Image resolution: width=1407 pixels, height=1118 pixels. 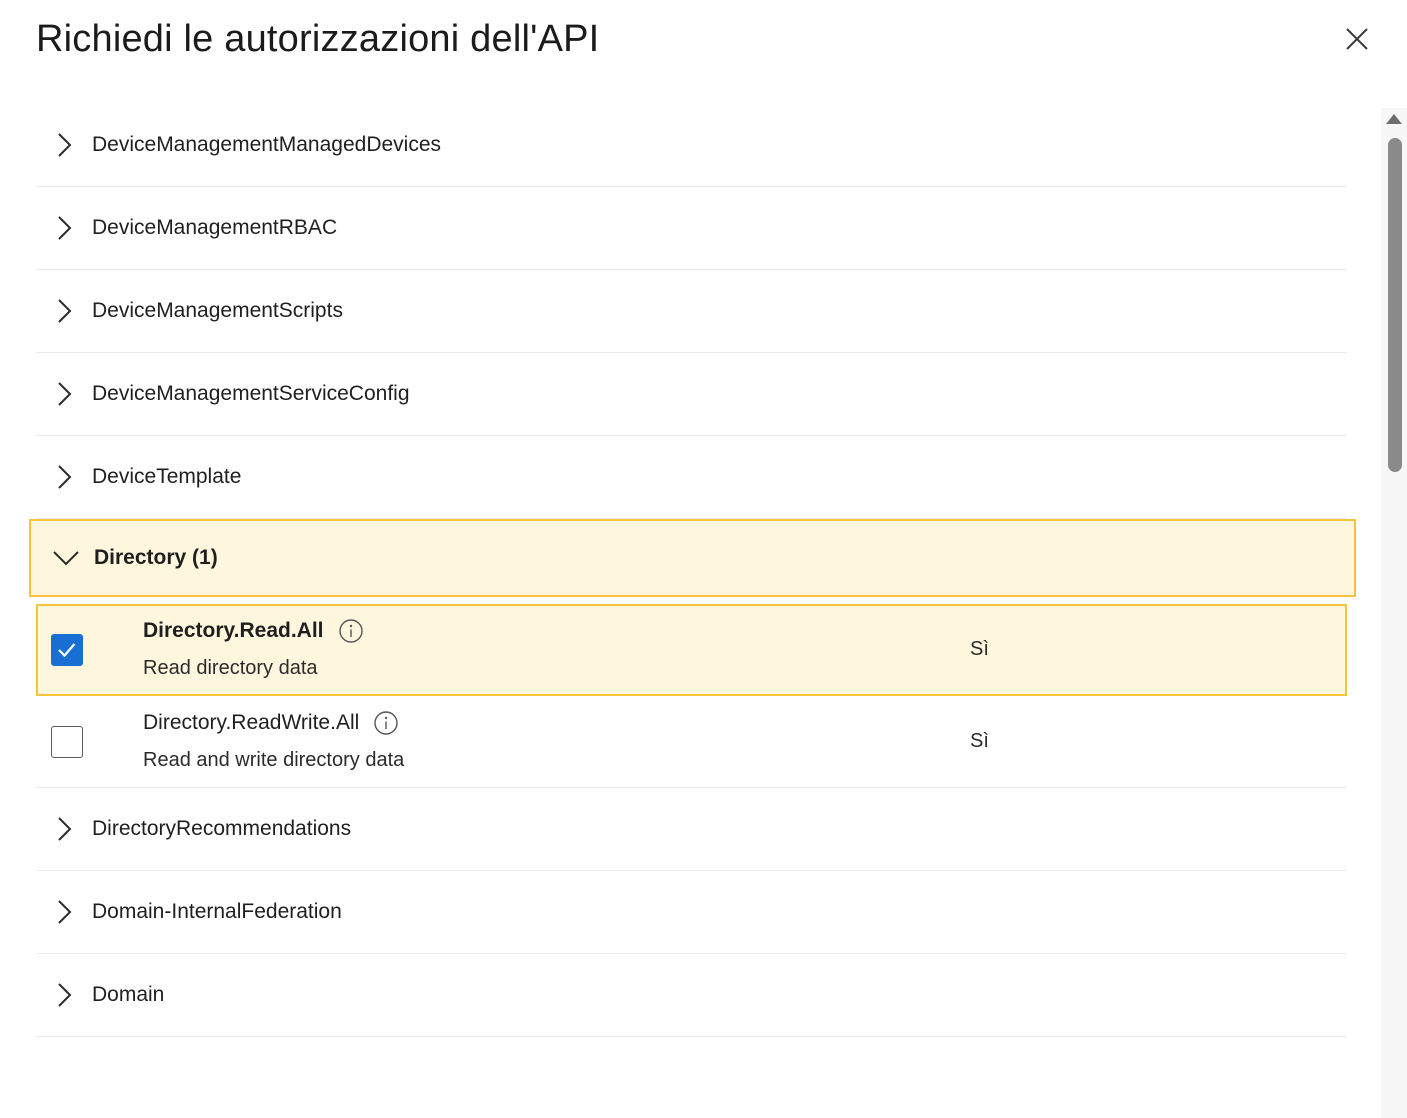 I want to click on permission-description: Read and write directory data, so click(x=274, y=760).